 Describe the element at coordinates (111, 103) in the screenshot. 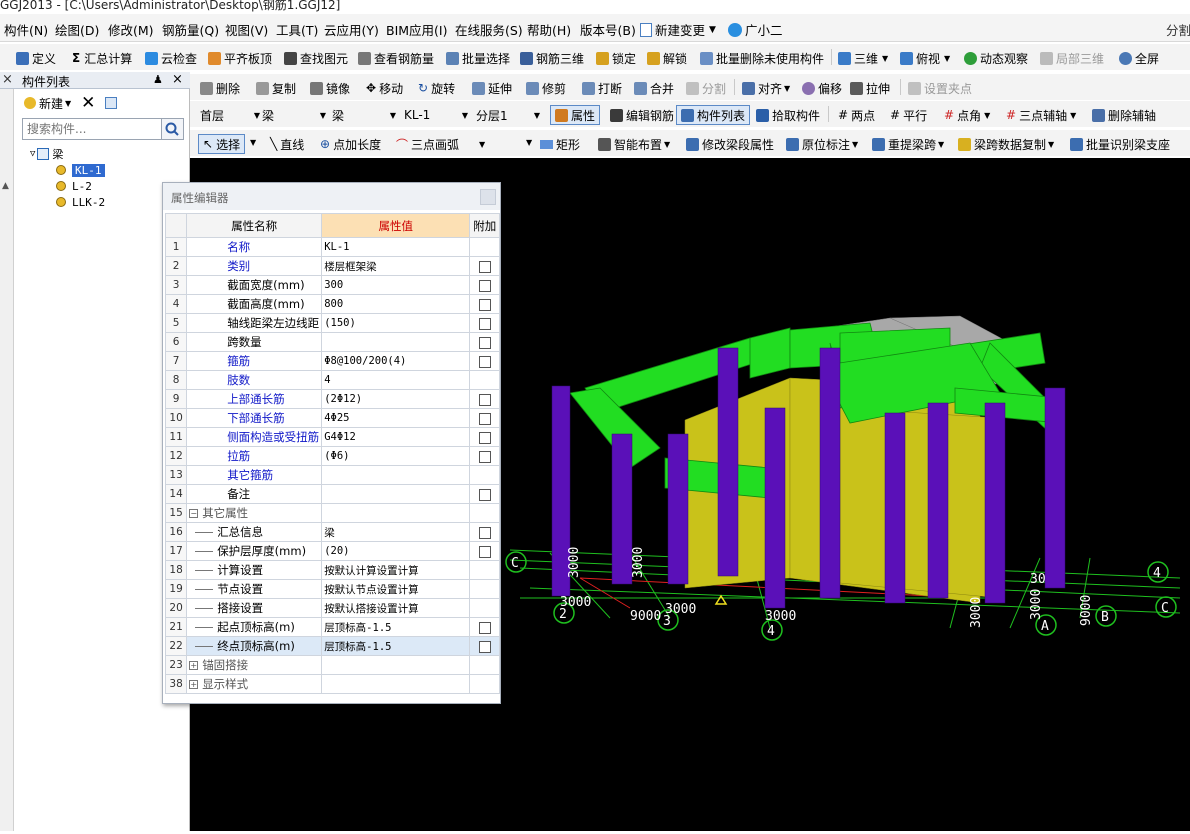

I see `copy-icon` at that location.